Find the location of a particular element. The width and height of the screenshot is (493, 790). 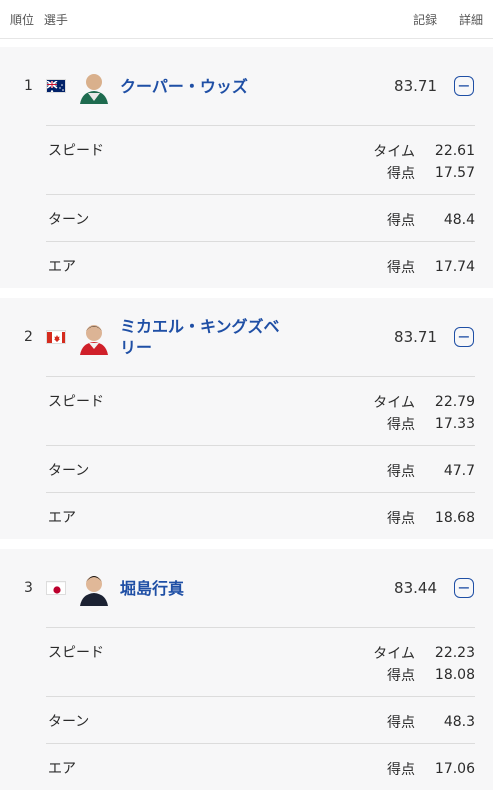

turn-points-value: 48.4 is located at coordinates (459, 220).